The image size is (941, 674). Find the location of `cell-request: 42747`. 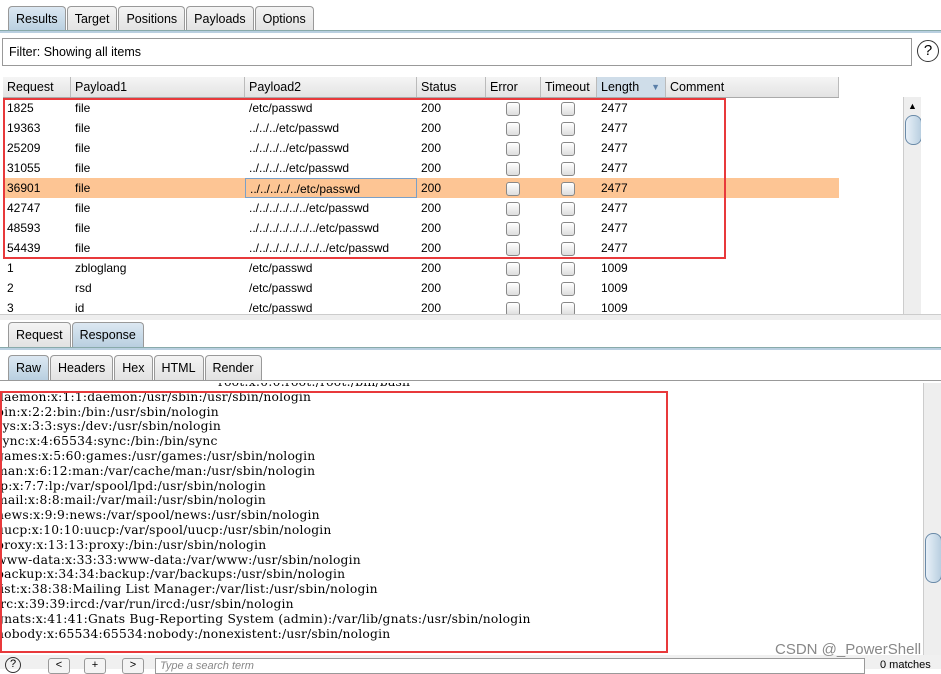

cell-request: 42747 is located at coordinates (24, 208).